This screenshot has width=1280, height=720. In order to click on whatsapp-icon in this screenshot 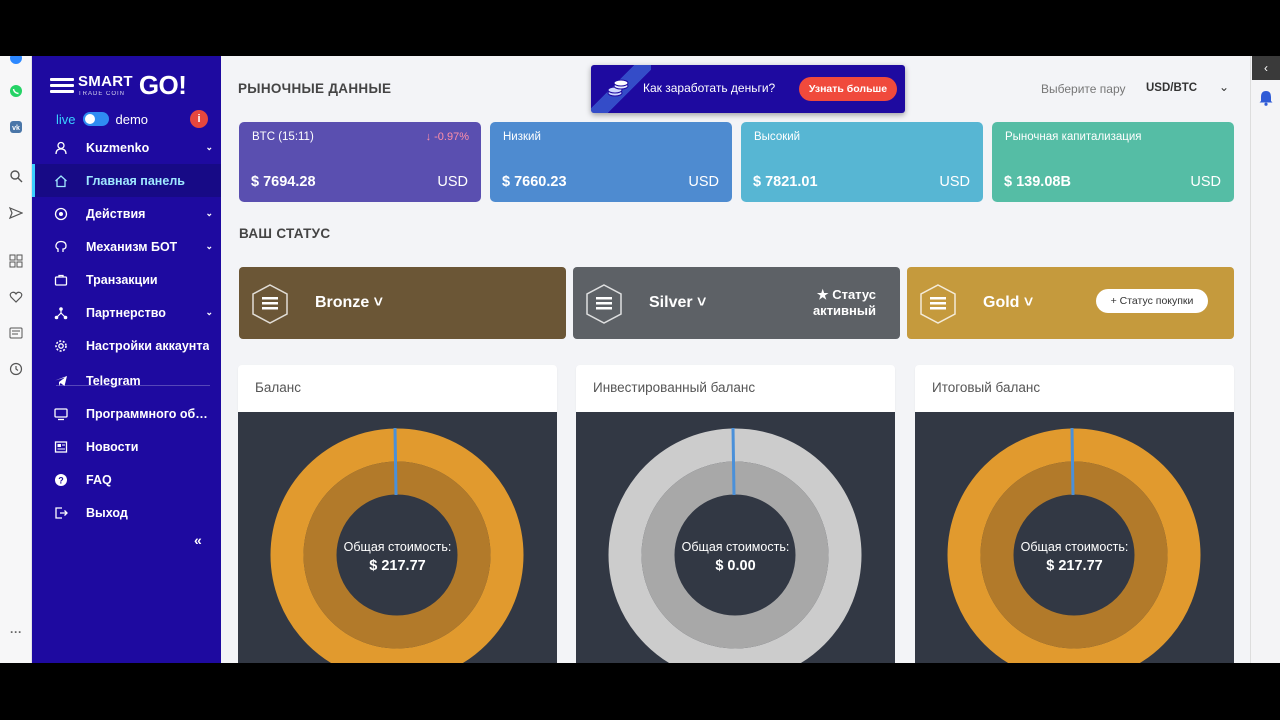, I will do `click(16, 91)`.